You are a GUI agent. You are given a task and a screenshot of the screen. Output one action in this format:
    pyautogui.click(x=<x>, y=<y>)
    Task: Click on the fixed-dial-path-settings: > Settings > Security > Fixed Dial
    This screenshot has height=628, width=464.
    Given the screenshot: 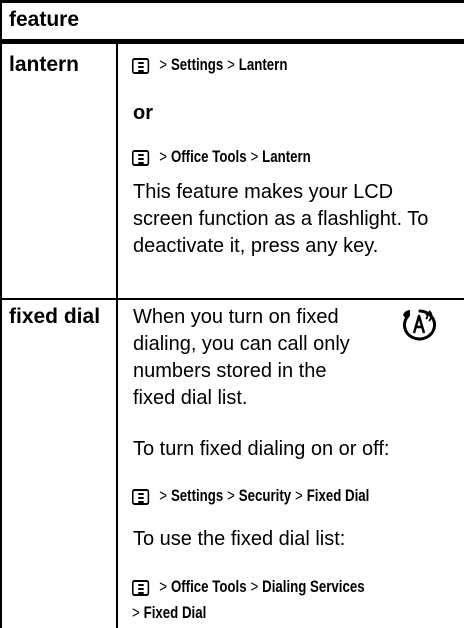 What is the action you would take?
    pyautogui.click(x=250, y=496)
    